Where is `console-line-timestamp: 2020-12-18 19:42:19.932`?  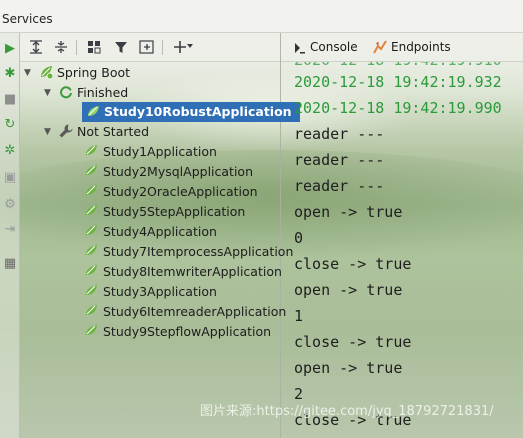
console-line-timestamp: 2020-12-18 19:42:19.932 is located at coordinates (398, 82).